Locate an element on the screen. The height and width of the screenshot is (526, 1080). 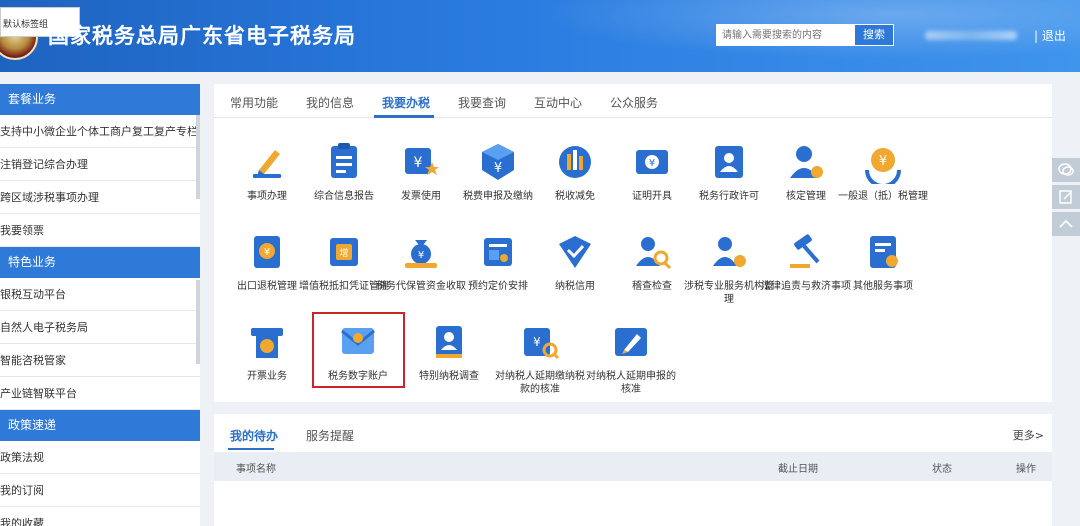
sidebar-item: 我要领票 is located at coordinates (100, 230).